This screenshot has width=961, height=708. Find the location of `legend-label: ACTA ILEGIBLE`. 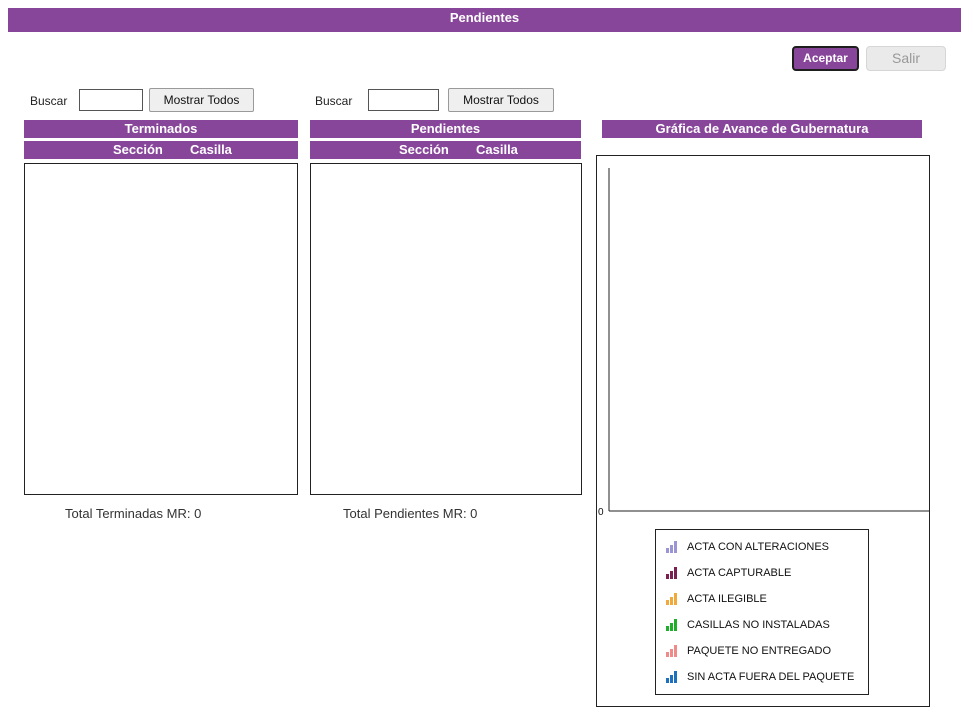

legend-label: ACTA ILEGIBLE is located at coordinates (727, 599).